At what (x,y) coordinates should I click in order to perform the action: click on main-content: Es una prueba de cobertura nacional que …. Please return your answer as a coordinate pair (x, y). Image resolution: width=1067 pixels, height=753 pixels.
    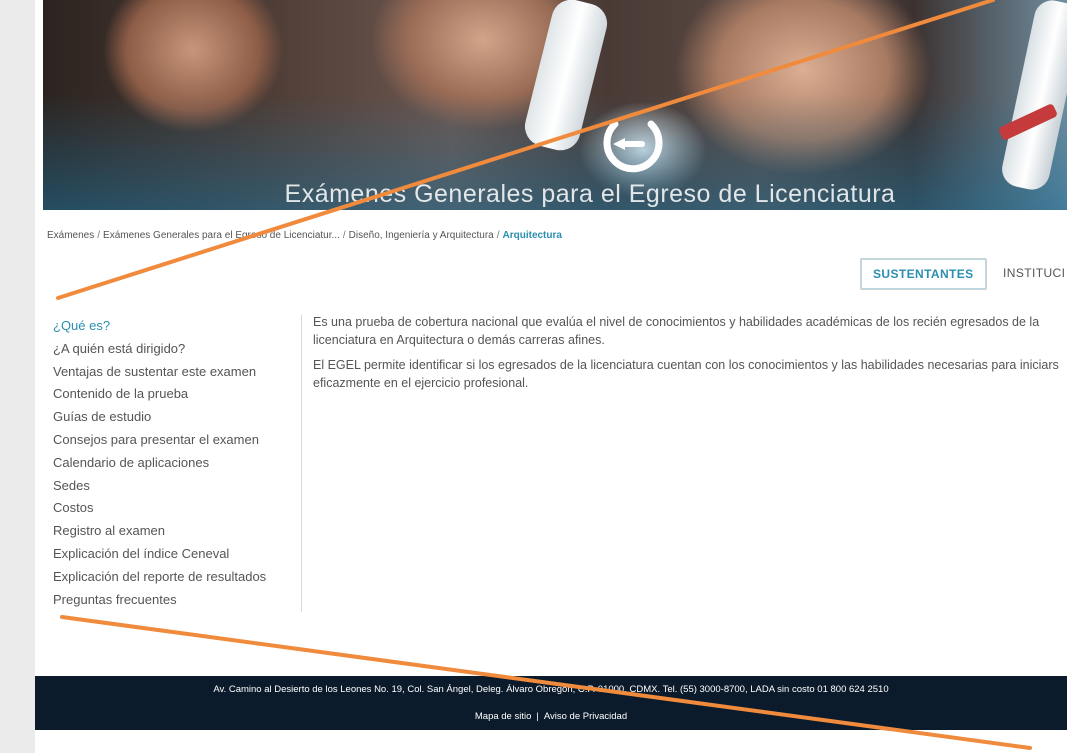
    Looking at the image, I should click on (690, 356).